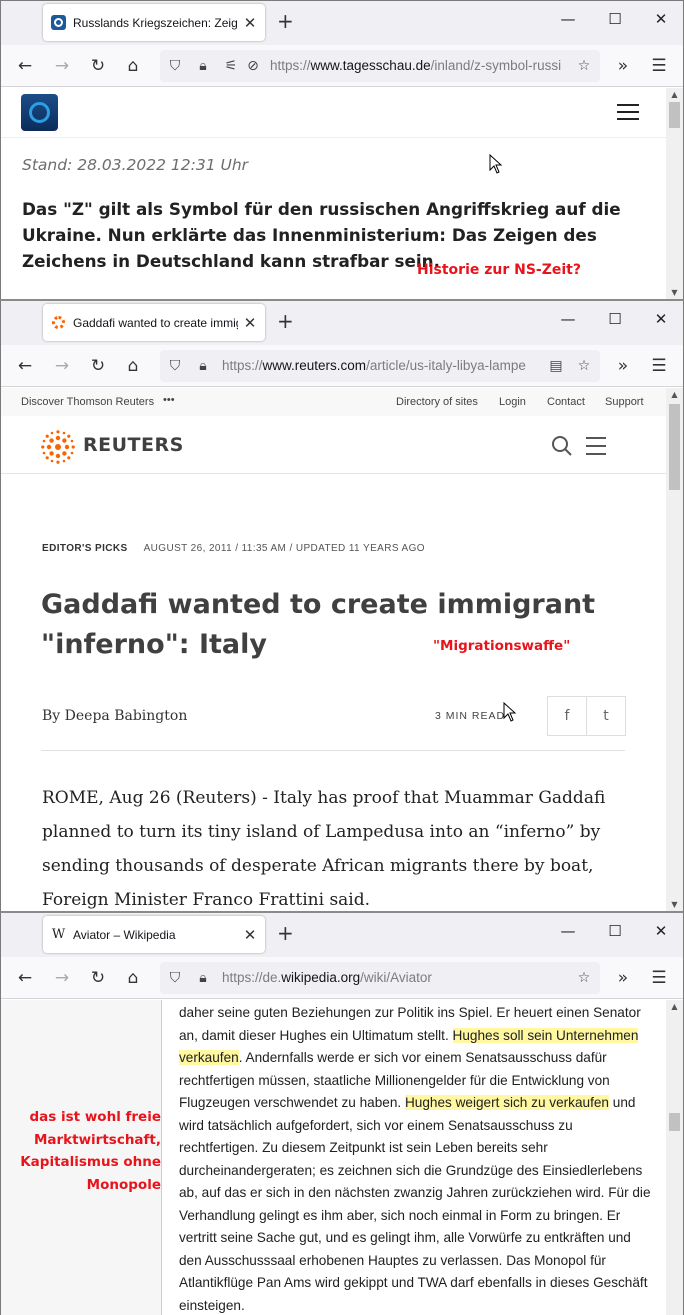  What do you see at coordinates (562, 446) in the screenshot?
I see `search-icon` at bounding box center [562, 446].